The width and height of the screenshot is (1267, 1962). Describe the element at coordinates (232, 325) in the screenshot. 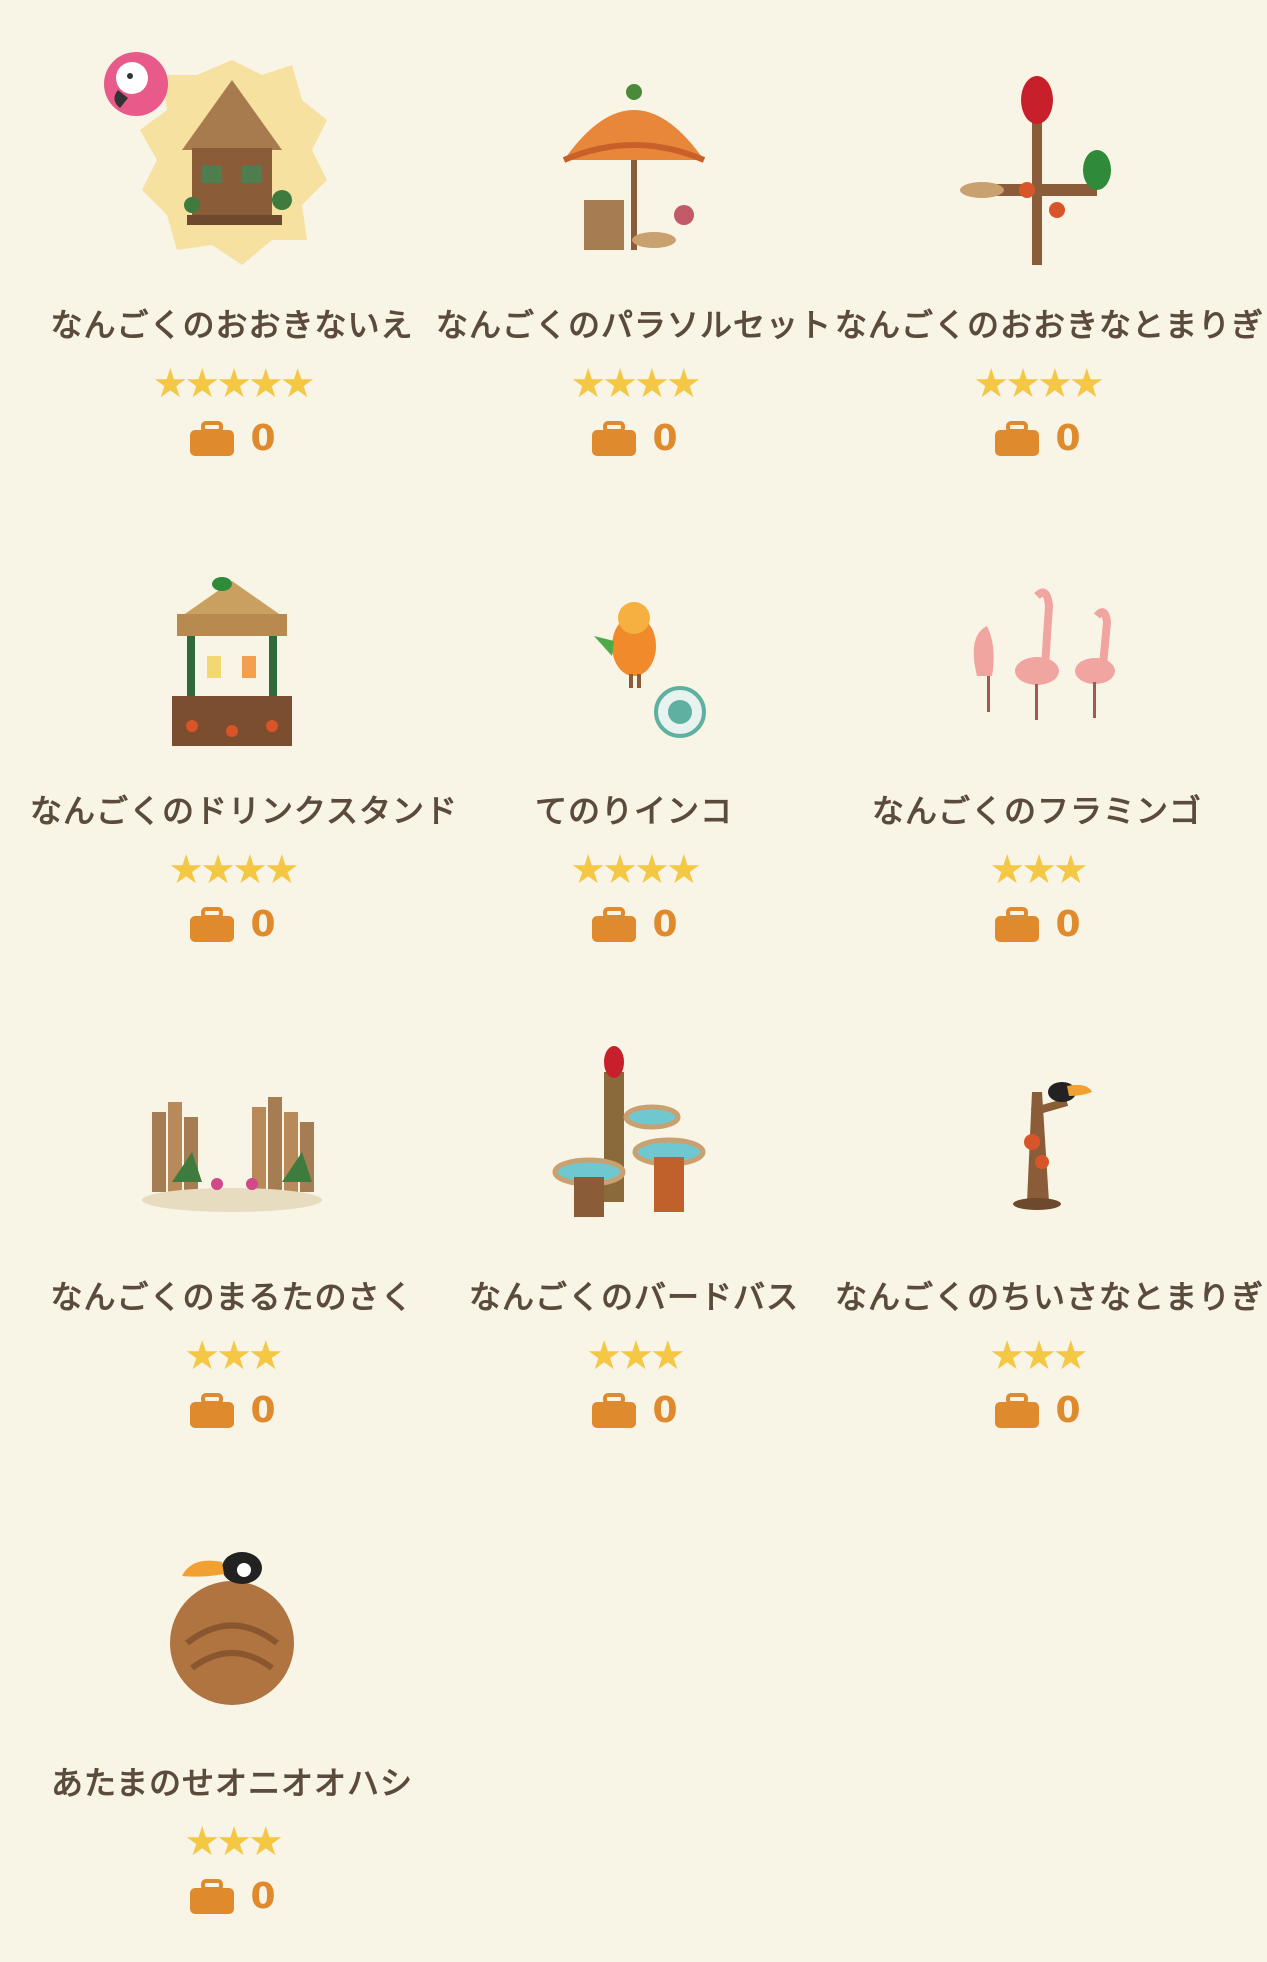

I see `item-name: なんごくのおおきないえ` at that location.